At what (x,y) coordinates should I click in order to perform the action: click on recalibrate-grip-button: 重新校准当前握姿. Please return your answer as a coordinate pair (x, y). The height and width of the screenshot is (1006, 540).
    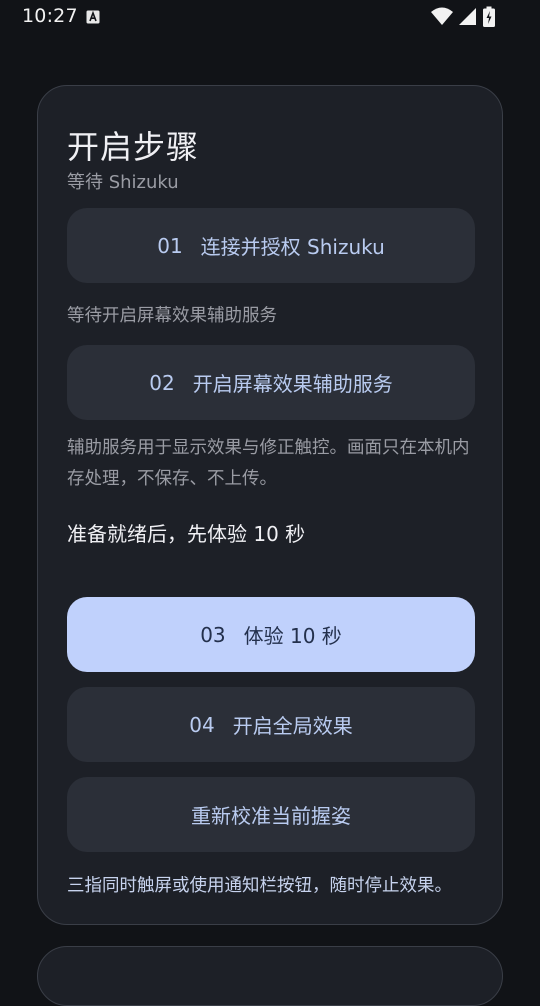
    Looking at the image, I should click on (271, 814).